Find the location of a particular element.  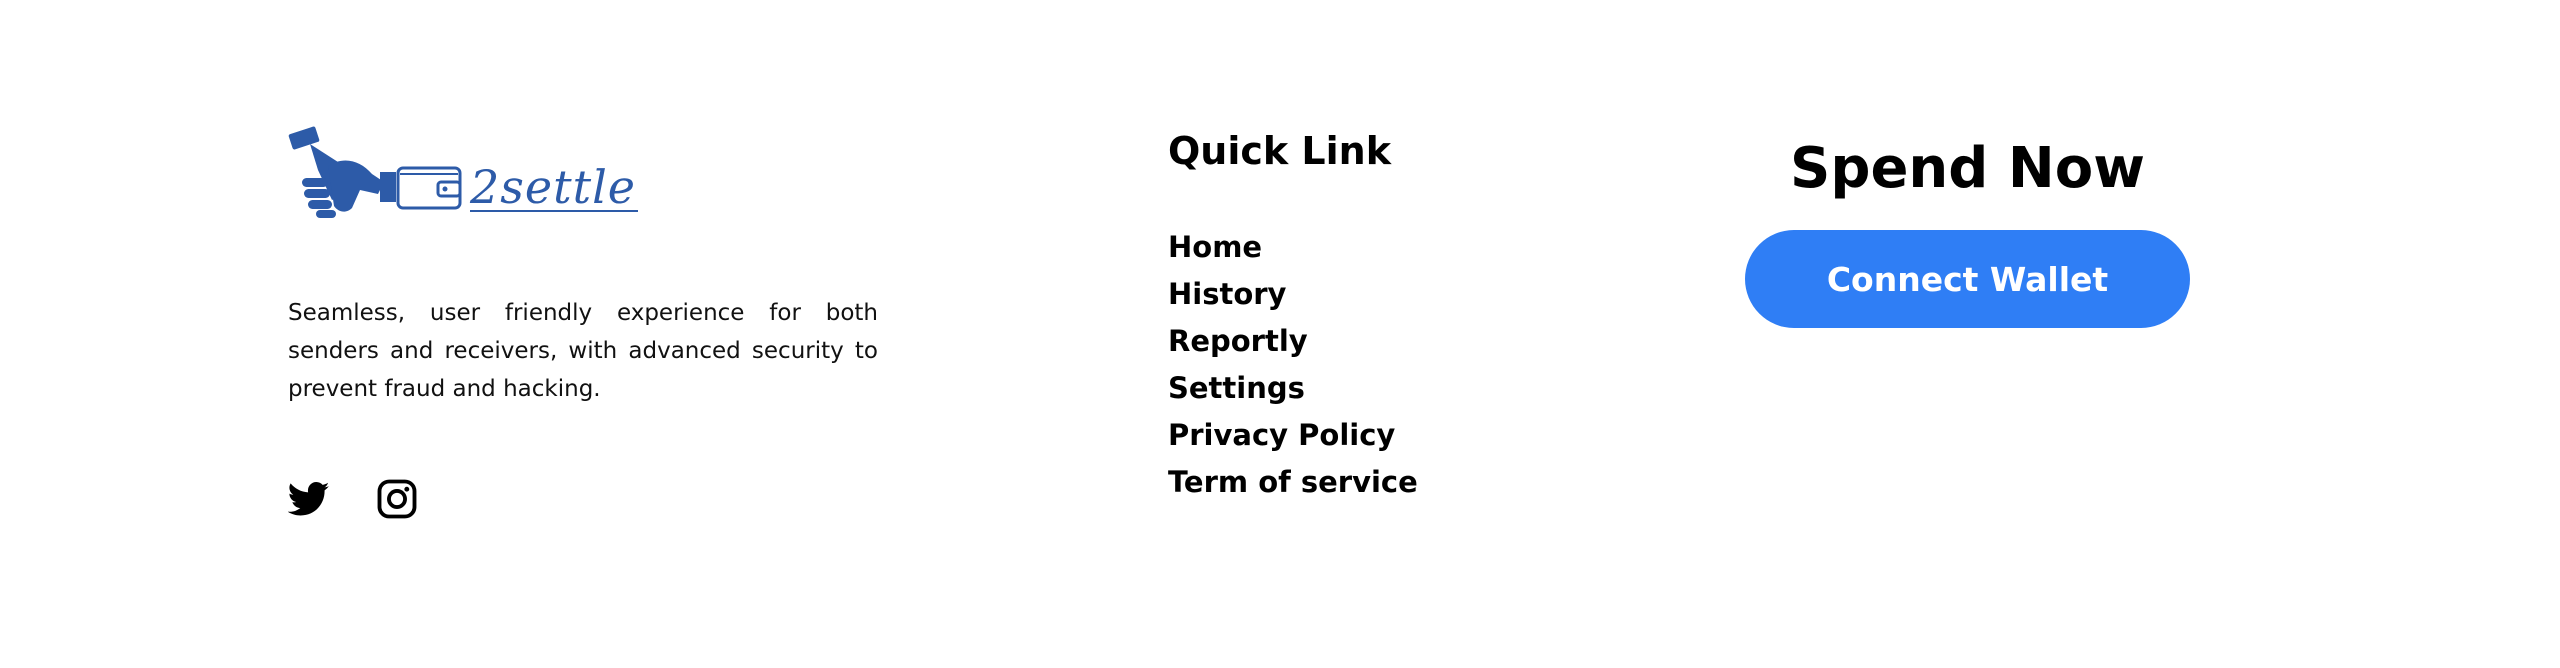

logo: 2settle is located at coordinates (583, 172).